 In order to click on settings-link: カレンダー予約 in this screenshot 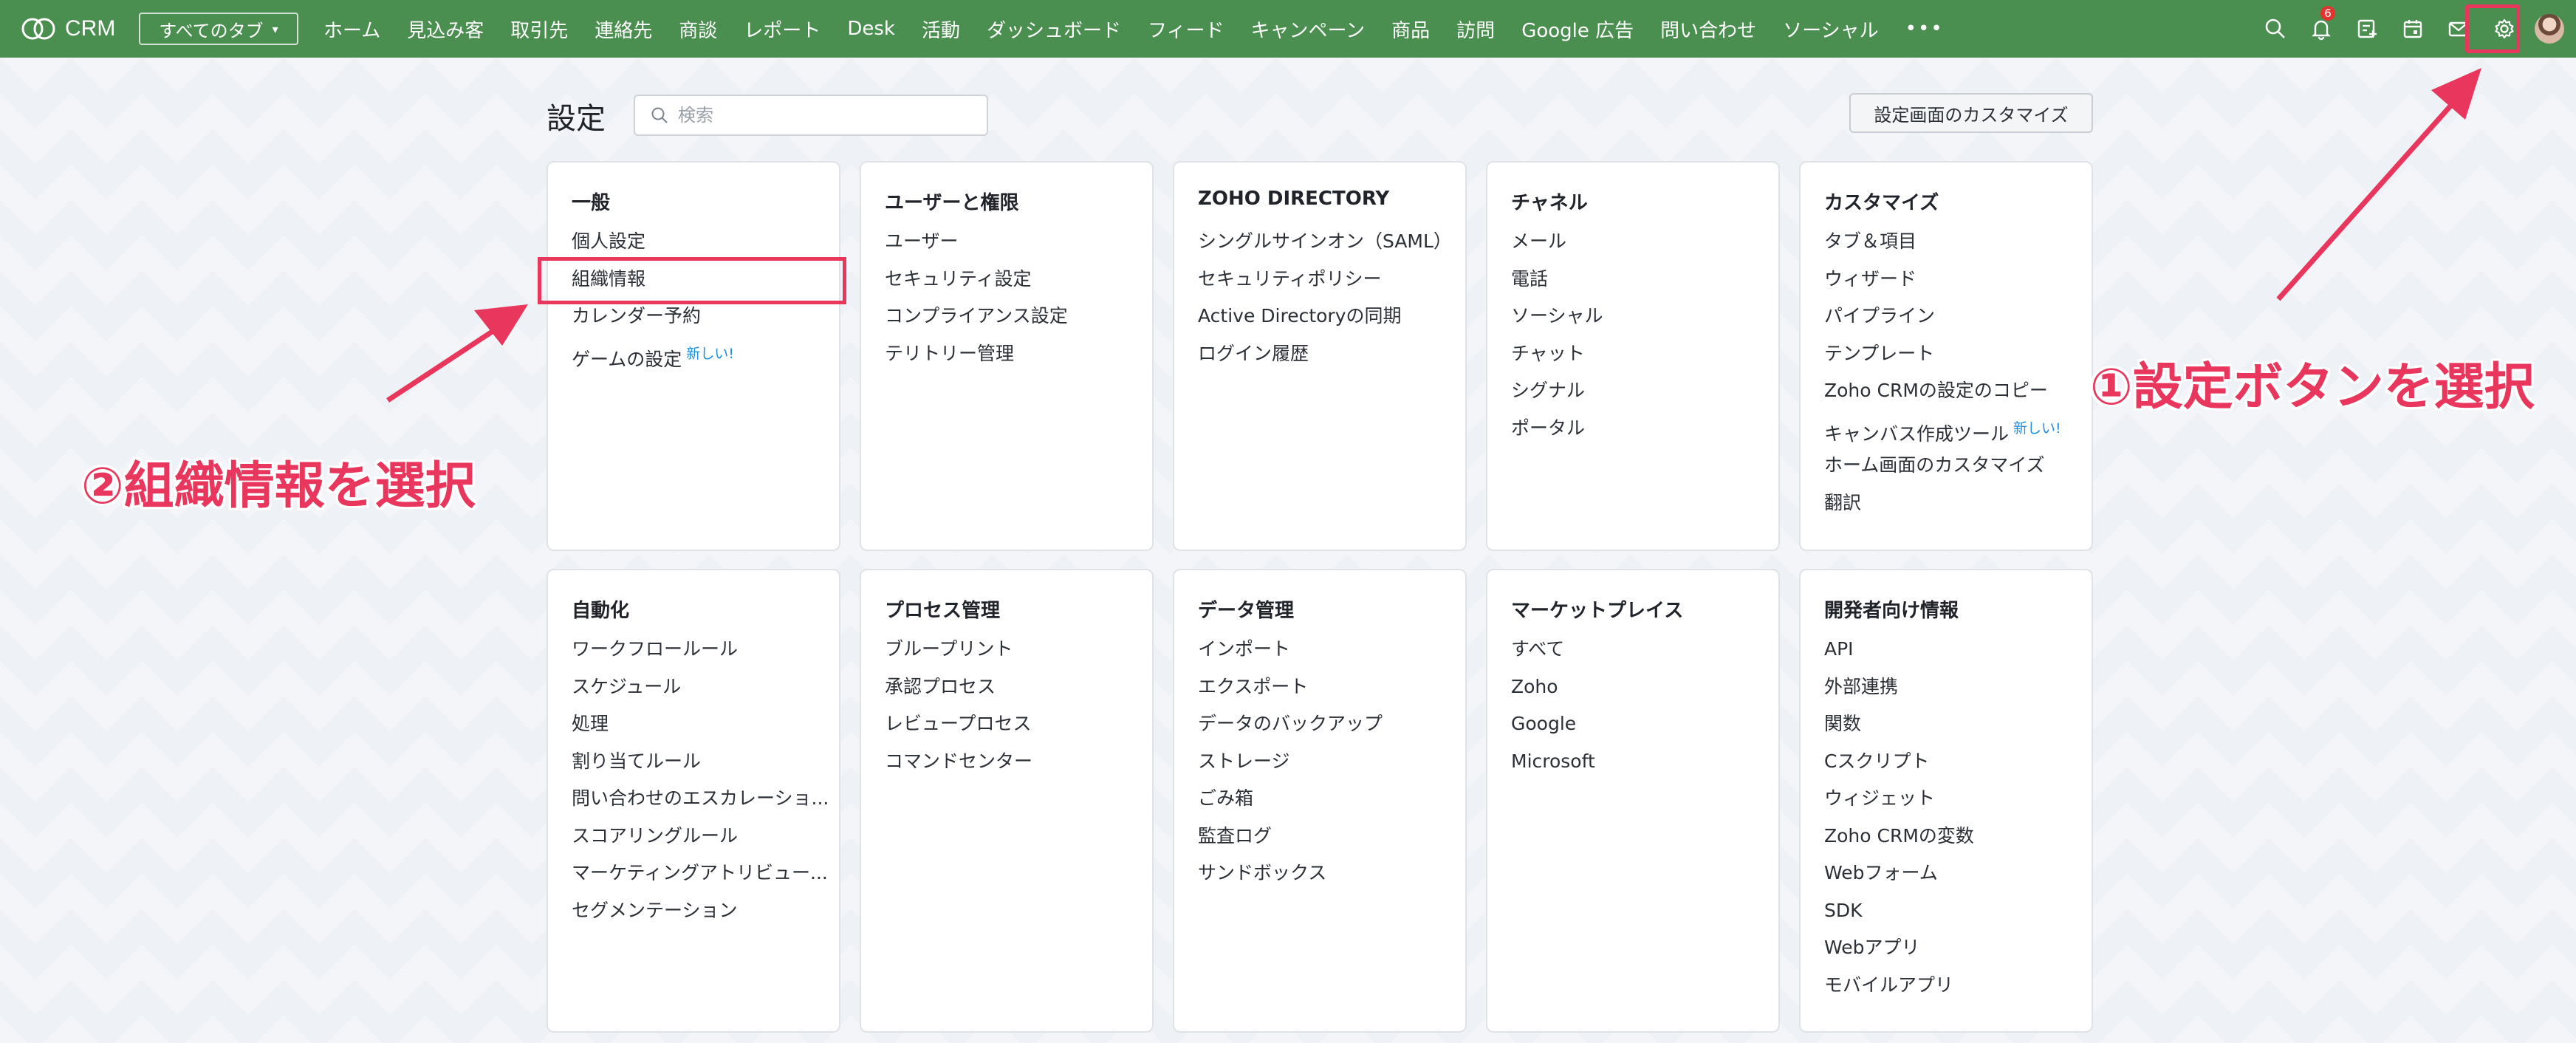, I will do `click(705, 322)`.